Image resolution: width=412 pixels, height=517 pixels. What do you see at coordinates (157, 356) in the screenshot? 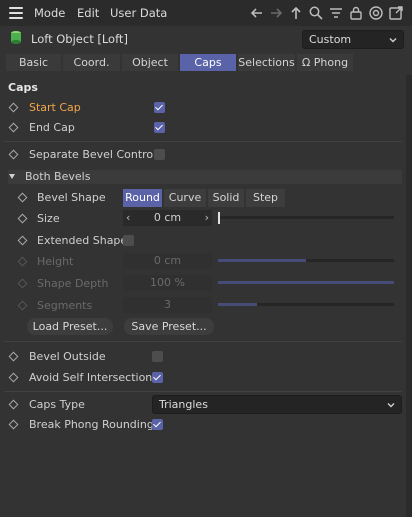
I see `bevel-outside-checkbox` at bounding box center [157, 356].